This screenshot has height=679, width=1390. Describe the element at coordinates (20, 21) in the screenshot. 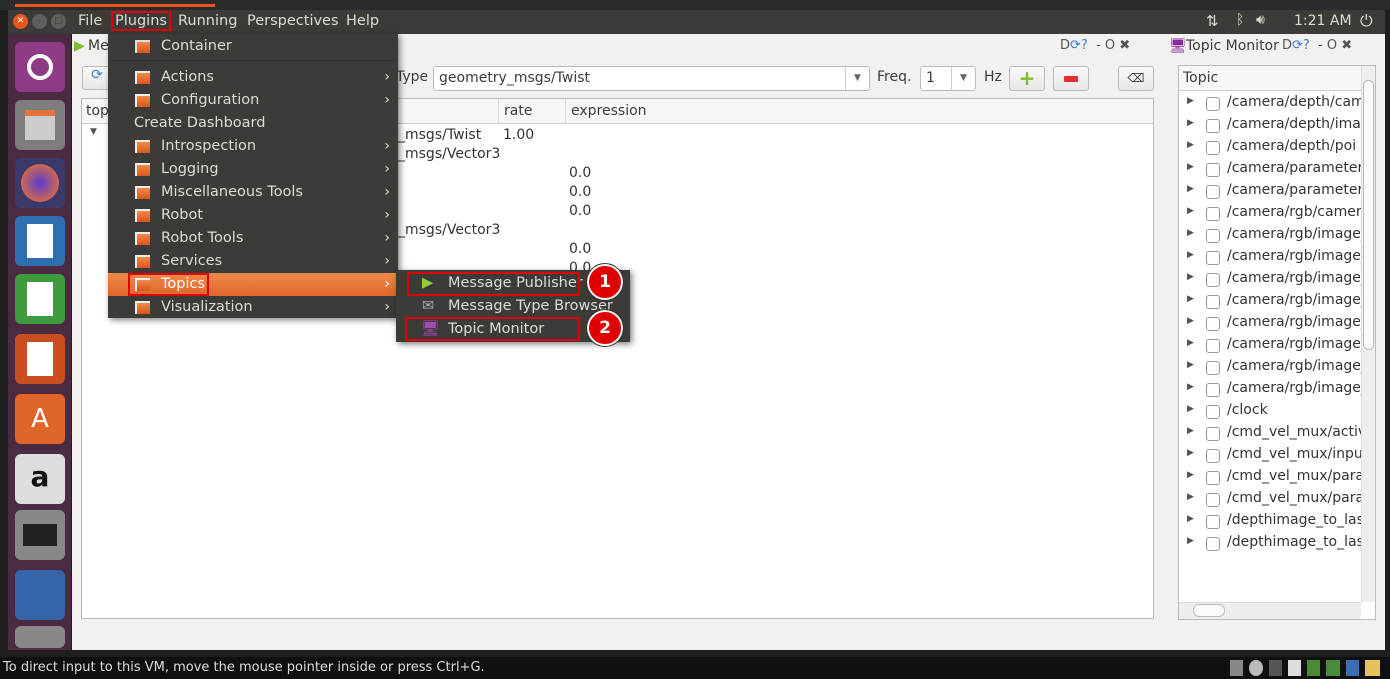

I see `close-window-icon: ✕` at that location.